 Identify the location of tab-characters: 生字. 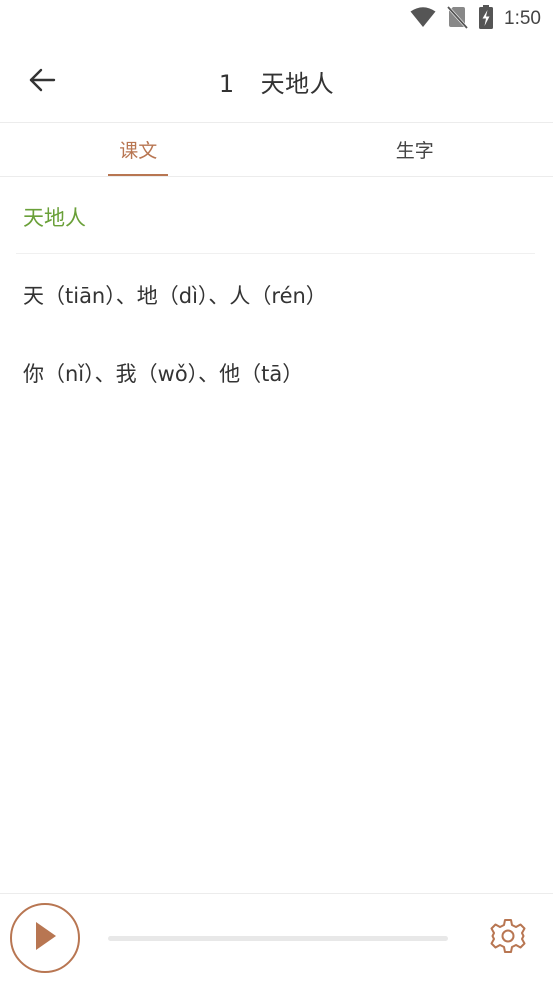
(415, 149).